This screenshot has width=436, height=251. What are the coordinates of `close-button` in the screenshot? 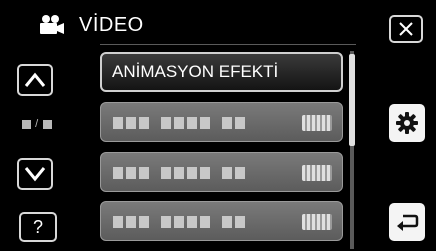 It's located at (406, 29).